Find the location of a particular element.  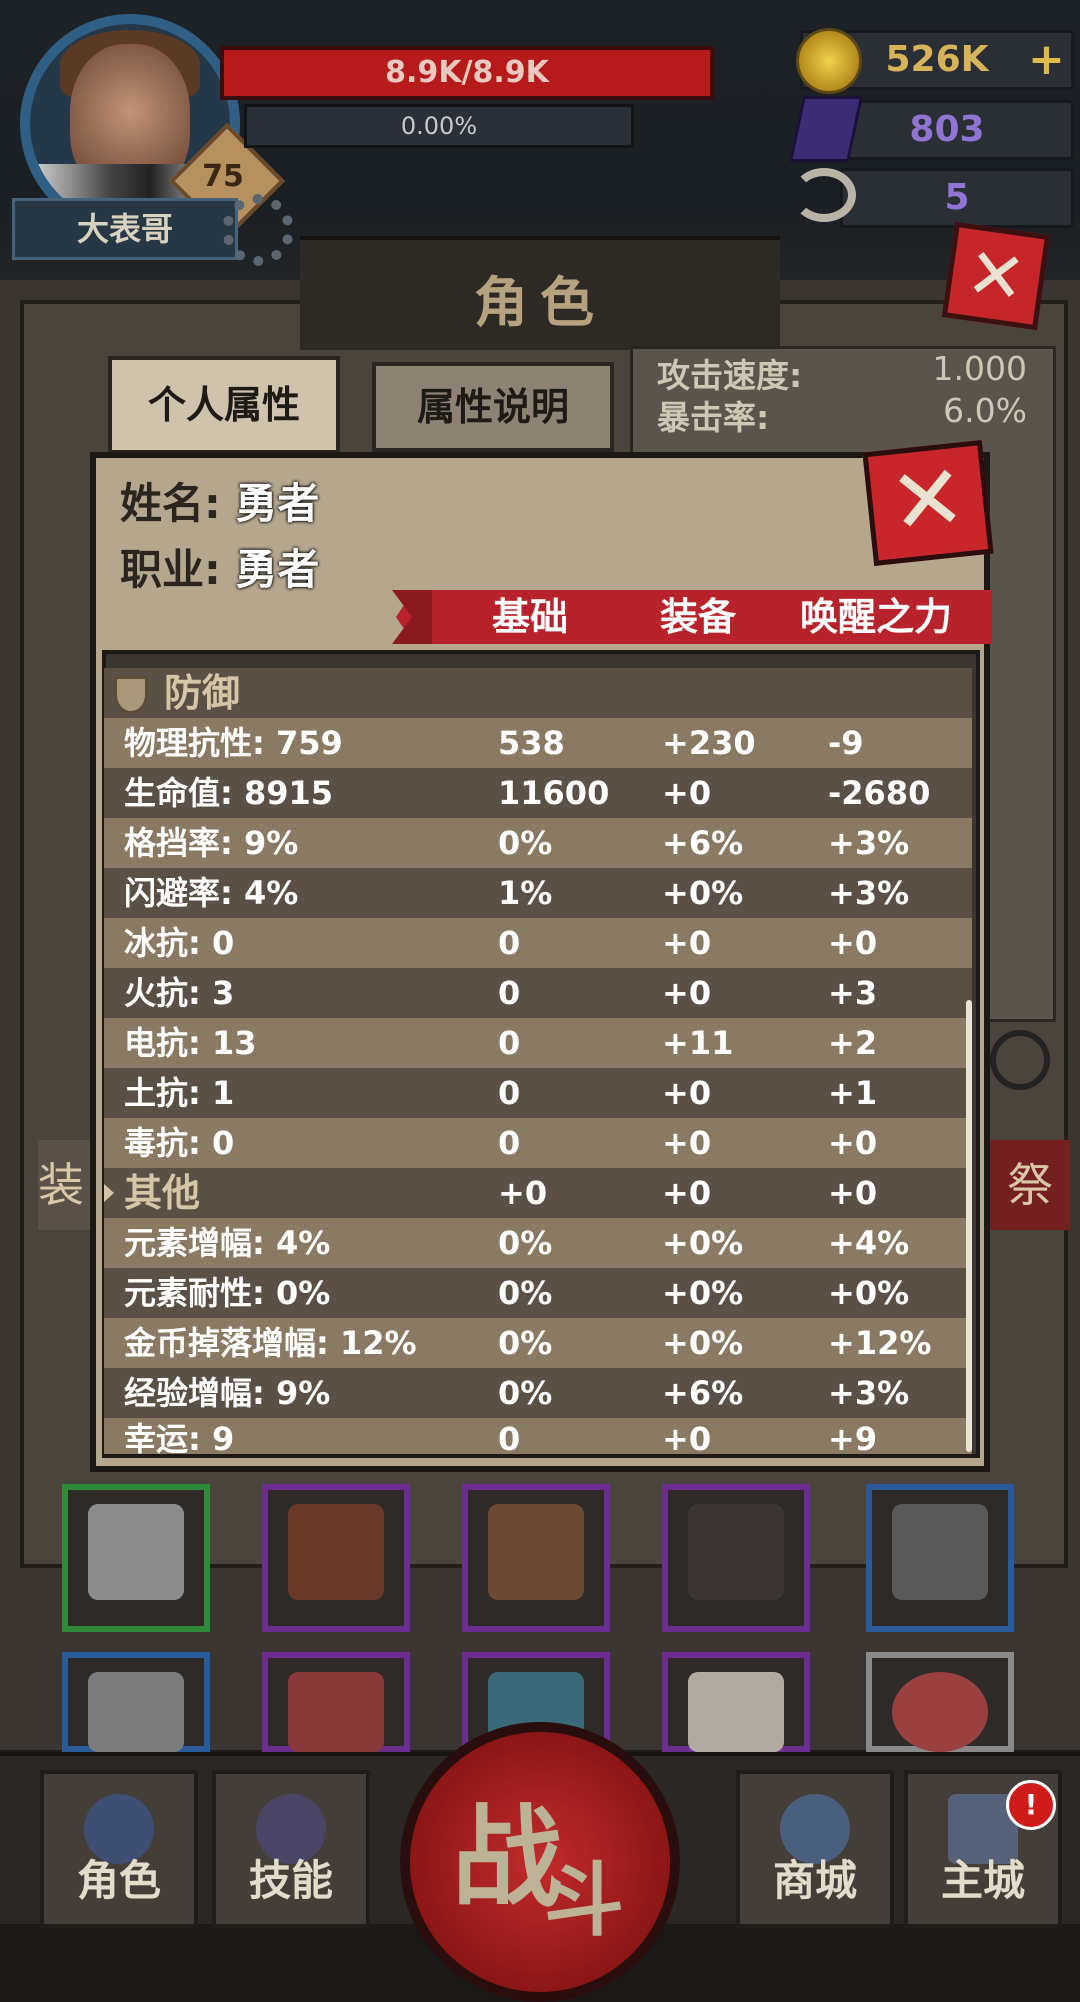

equip-slot-pants is located at coordinates (736, 1702).